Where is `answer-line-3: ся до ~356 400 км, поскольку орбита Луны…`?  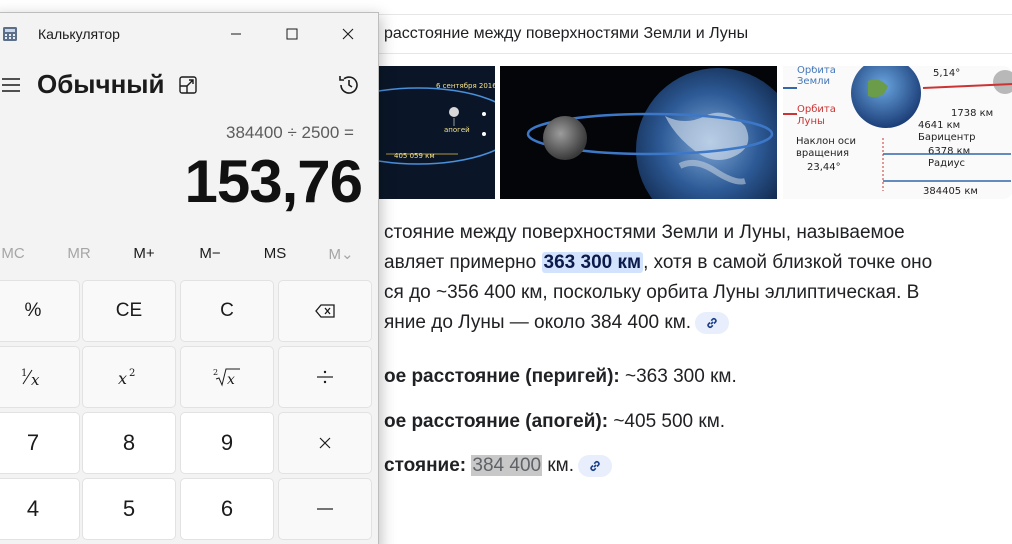 answer-line-3: ся до ~356 400 км, поскольку орбита Луны… is located at coordinates (652, 292).